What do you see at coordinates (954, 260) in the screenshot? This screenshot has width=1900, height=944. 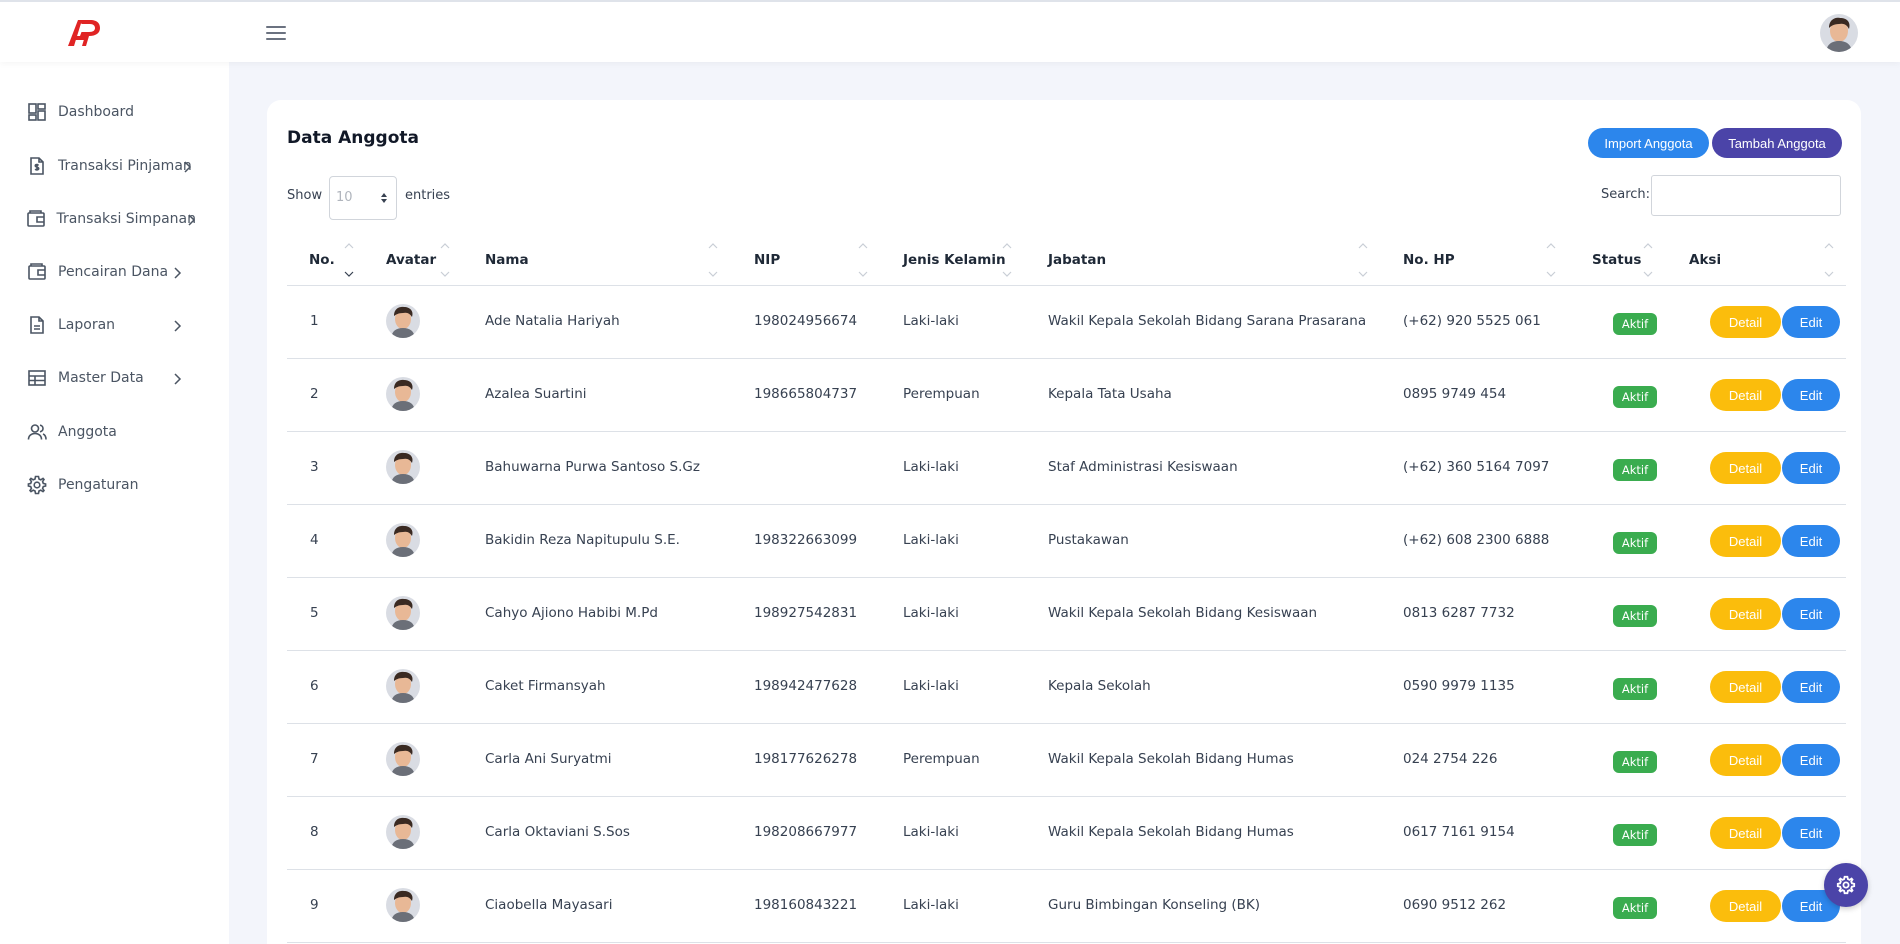 I see `column-header-jenis-kelamin: Jenis Kelamin` at bounding box center [954, 260].